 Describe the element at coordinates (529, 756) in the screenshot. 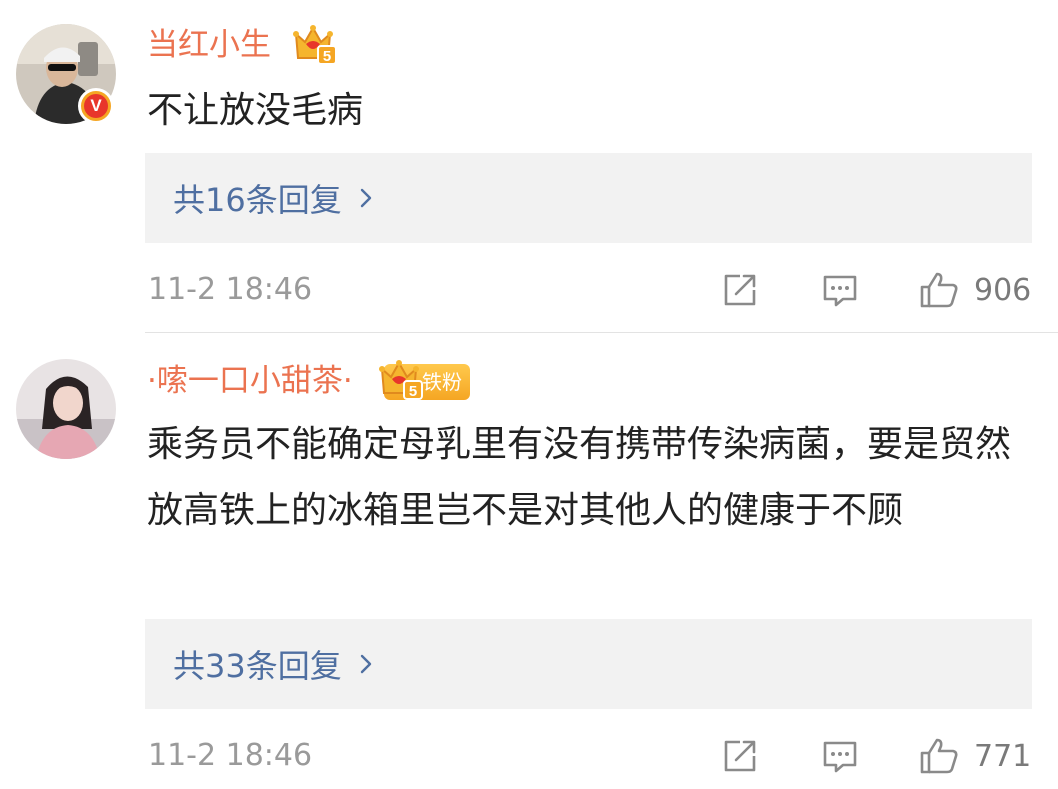

I see `comment-meta: 11-2 18:46 771` at that location.